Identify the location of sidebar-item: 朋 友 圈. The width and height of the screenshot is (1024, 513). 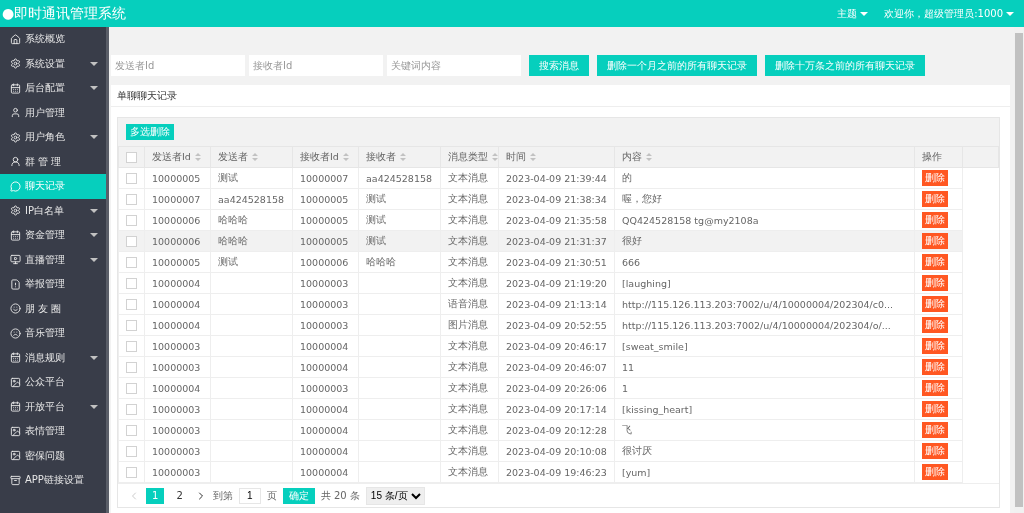
(53, 308).